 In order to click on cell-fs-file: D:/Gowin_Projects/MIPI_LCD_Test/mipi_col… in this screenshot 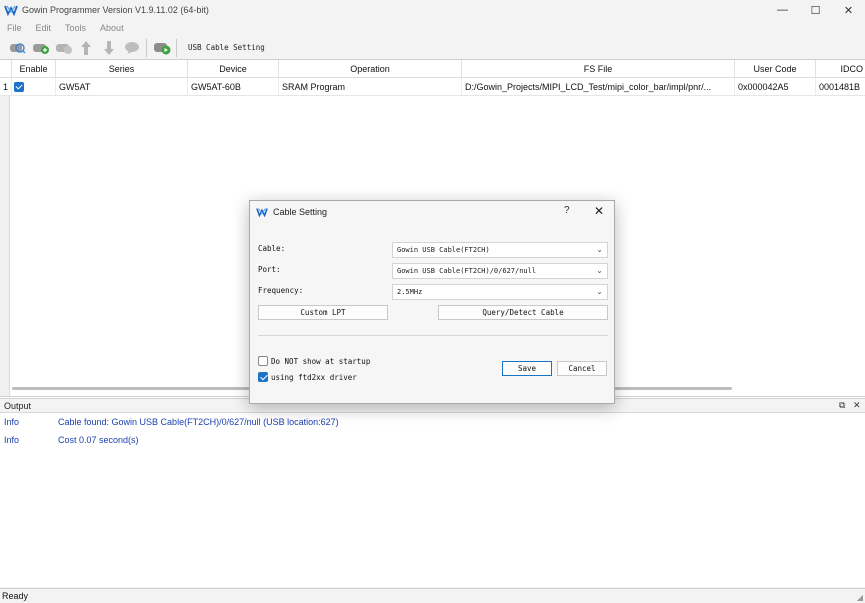, I will do `click(598, 86)`.